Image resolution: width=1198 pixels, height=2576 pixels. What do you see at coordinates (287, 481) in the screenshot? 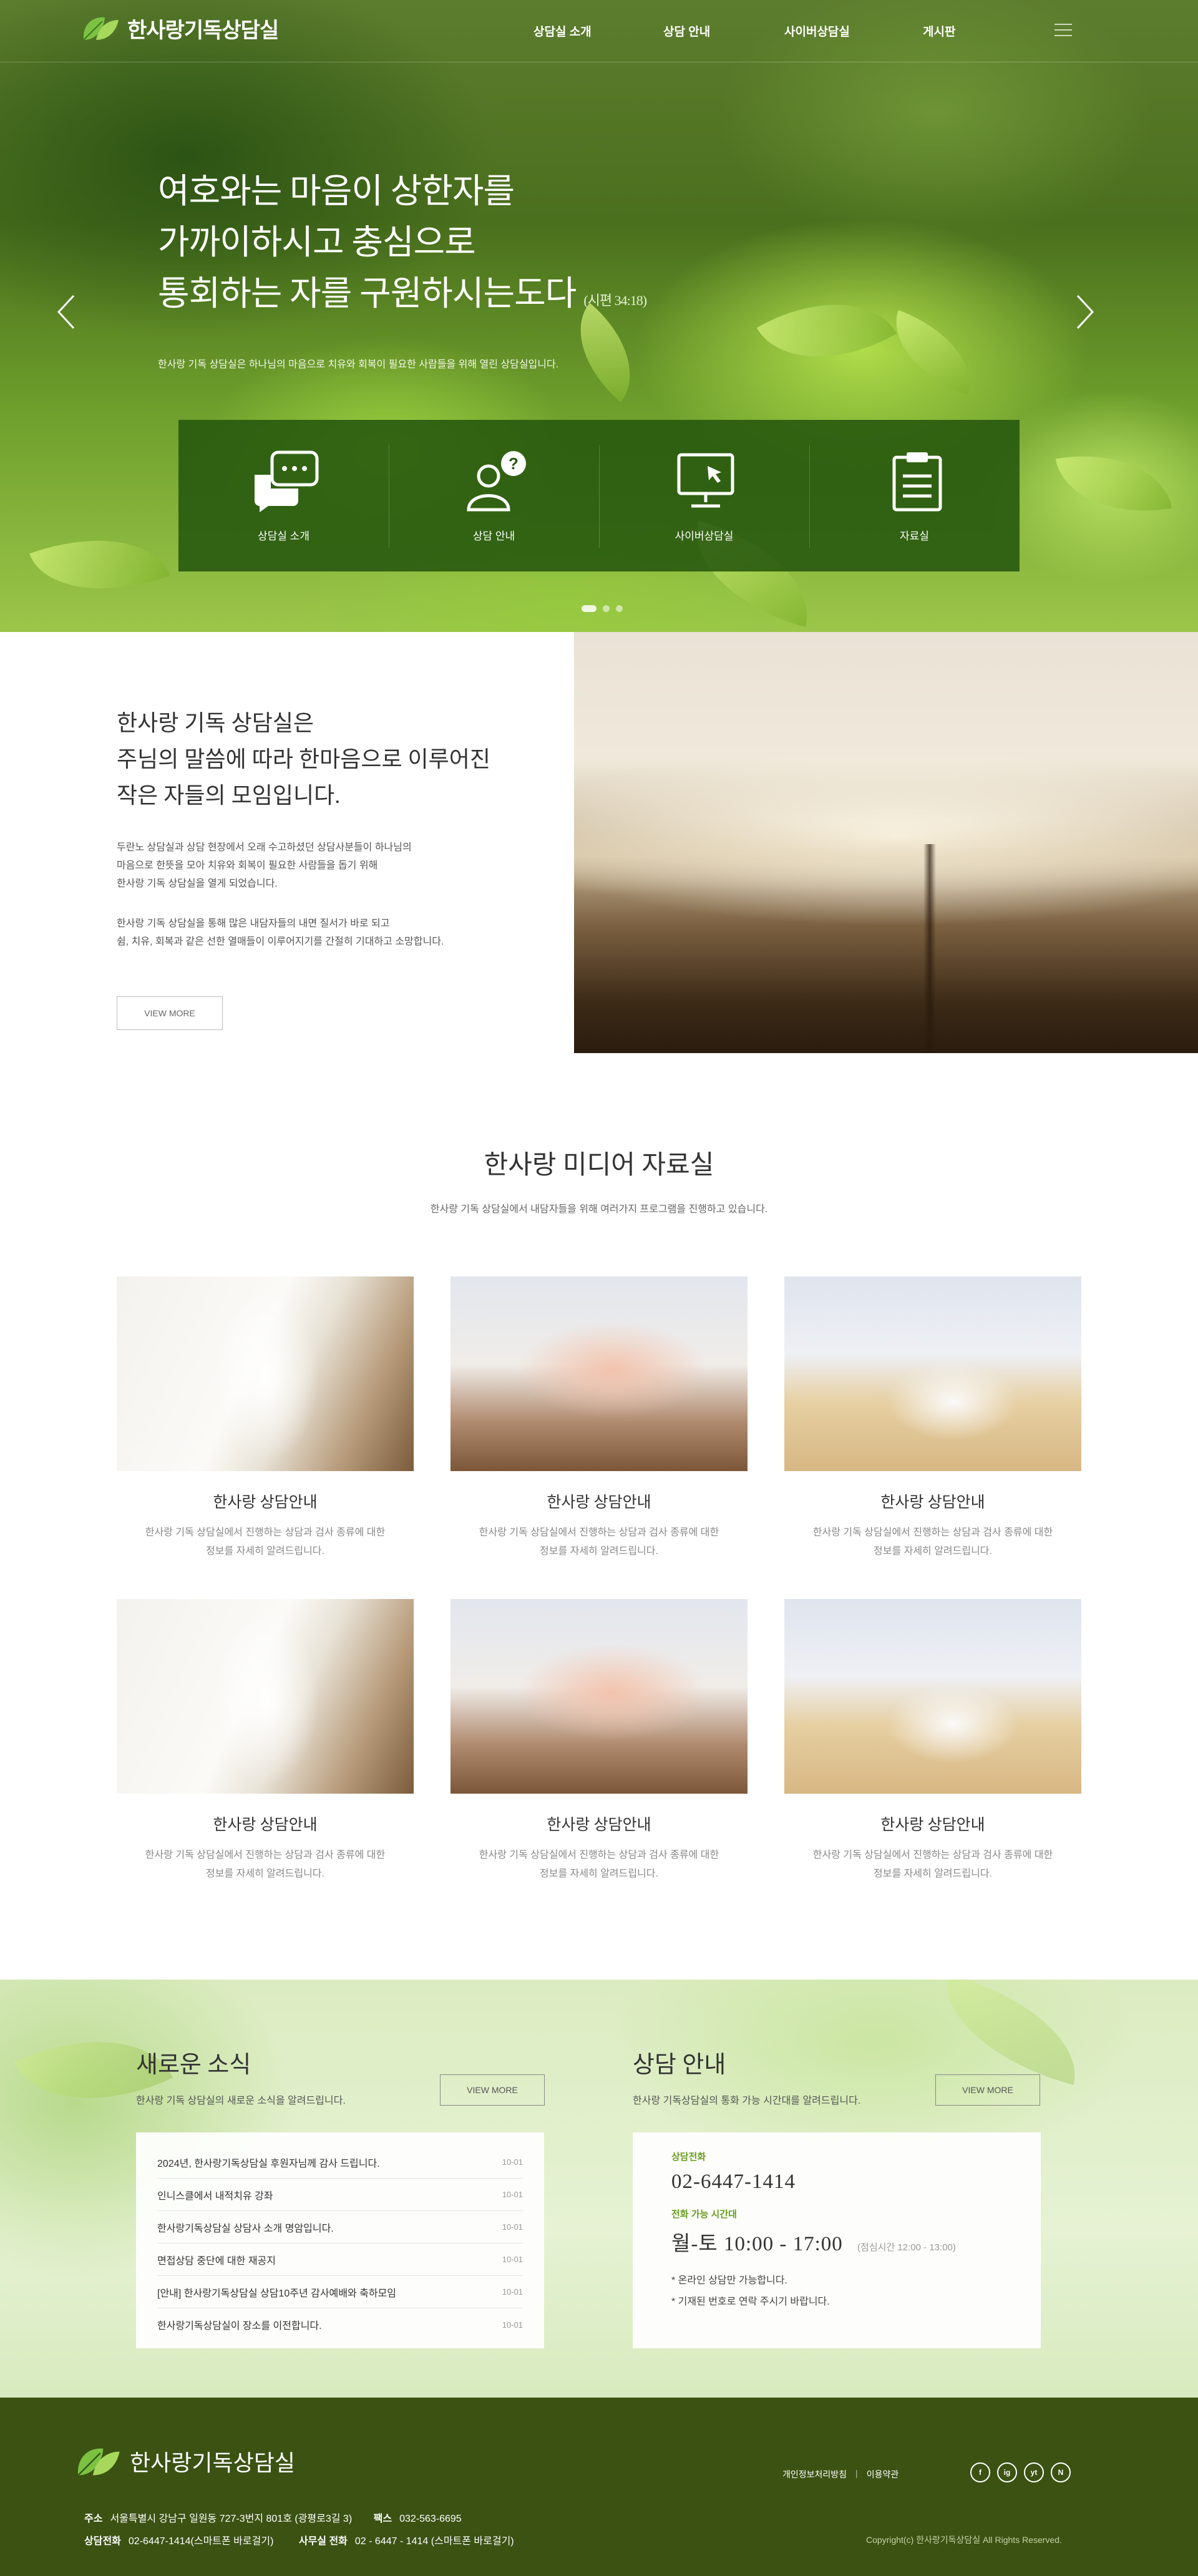
I see `chat-bubbles-icon` at bounding box center [287, 481].